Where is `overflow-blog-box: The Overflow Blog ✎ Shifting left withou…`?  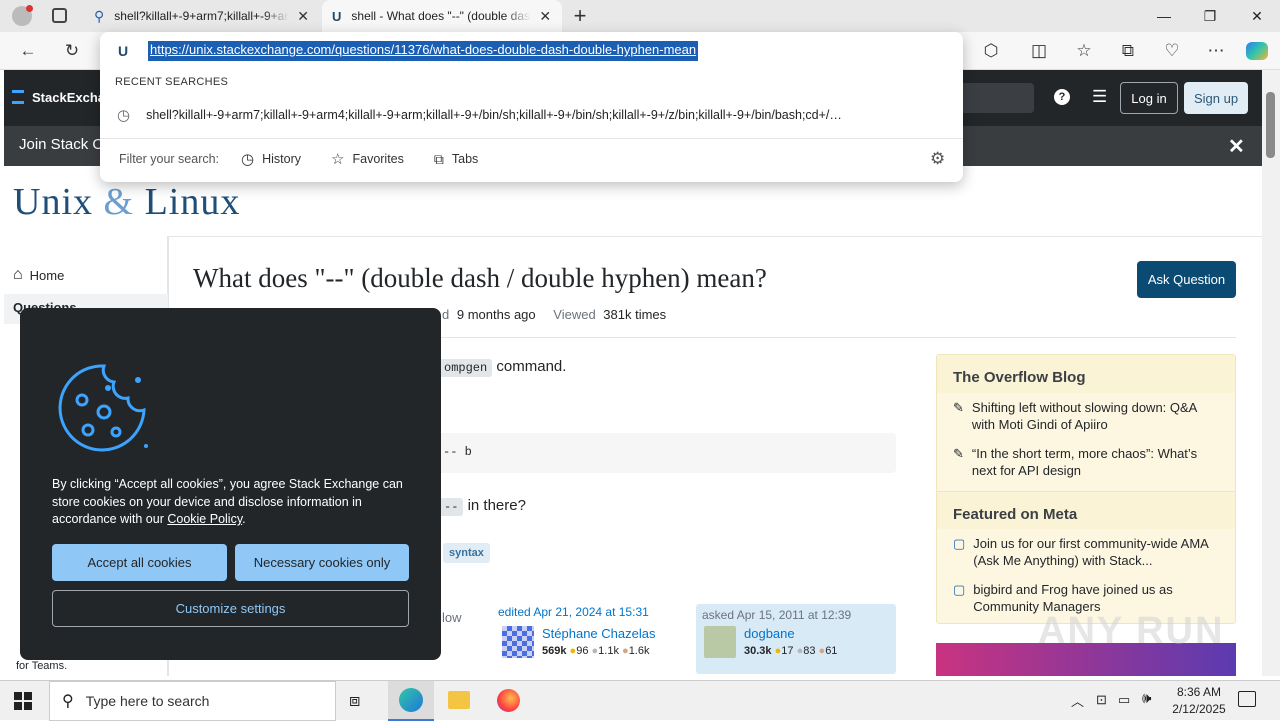 overflow-blog-box: The Overflow Blog ✎ Shifting left withou… is located at coordinates (1086, 489).